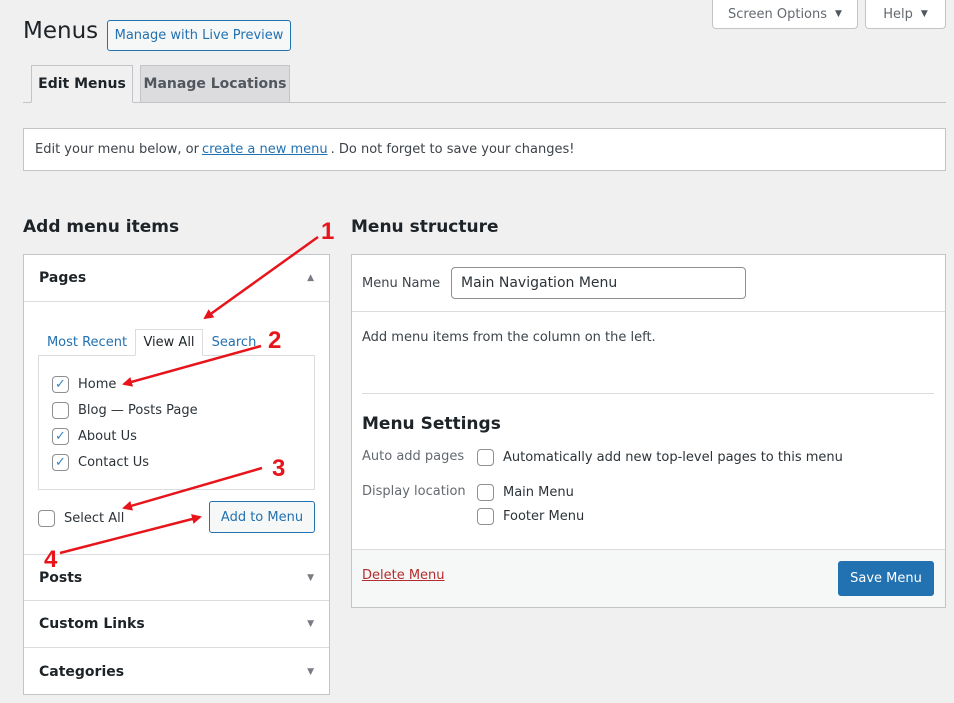 This screenshot has height=703, width=954. I want to click on display-location-label: Display location, so click(414, 491).